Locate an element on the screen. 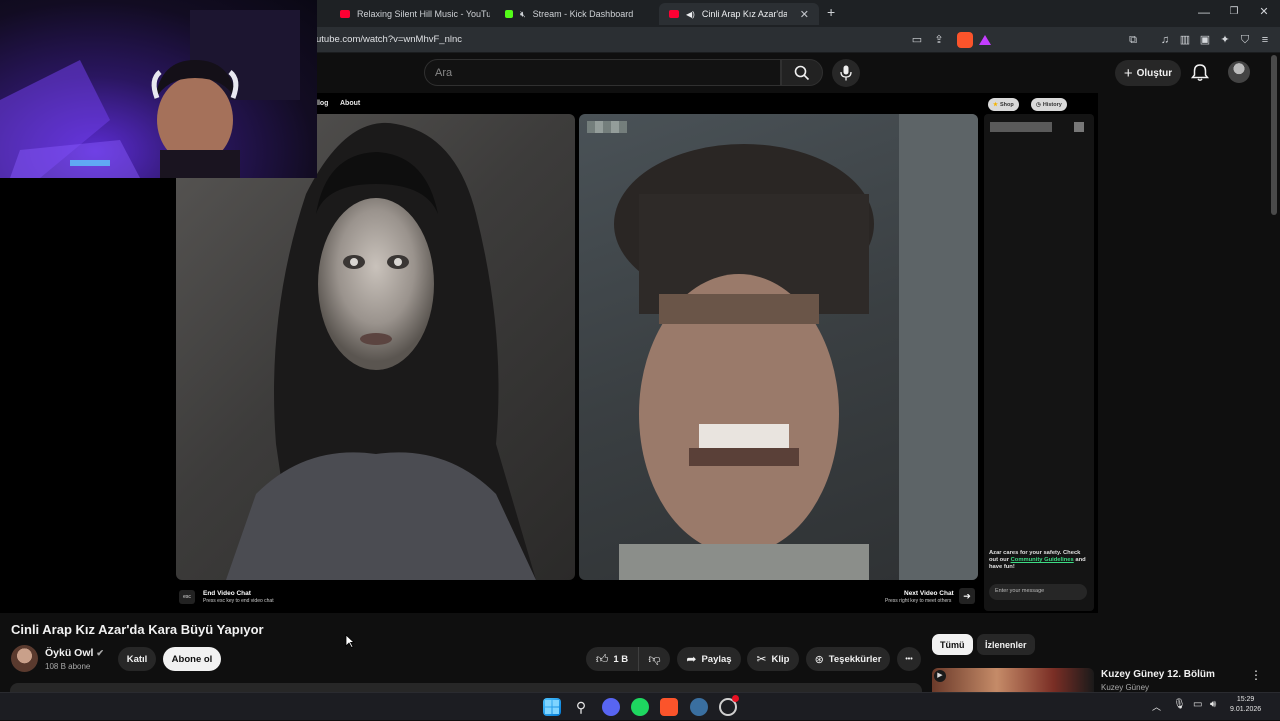  search-input: Ara is located at coordinates (602, 72).